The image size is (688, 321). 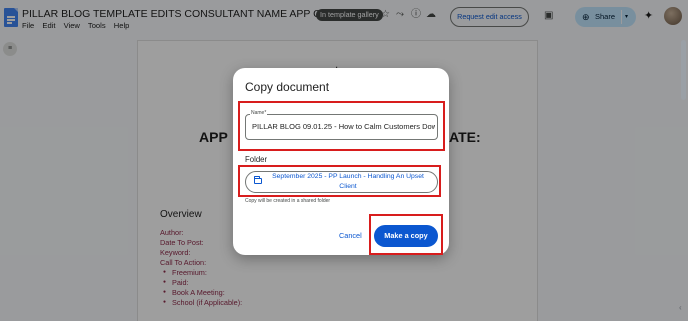 What do you see at coordinates (259, 113) in the screenshot?
I see `name-field-label: Name*` at bounding box center [259, 113].